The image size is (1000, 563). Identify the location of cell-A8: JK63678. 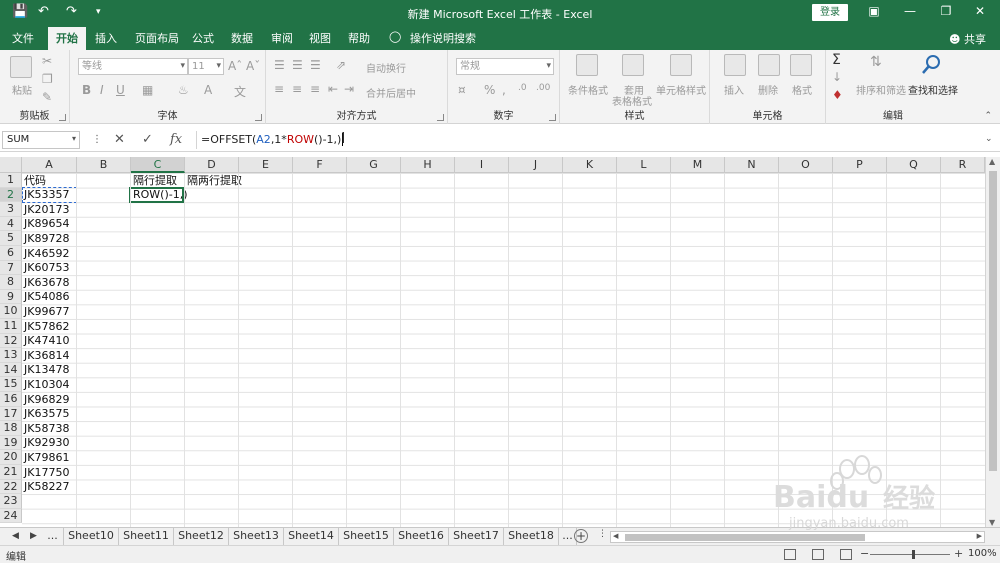
(45, 283).